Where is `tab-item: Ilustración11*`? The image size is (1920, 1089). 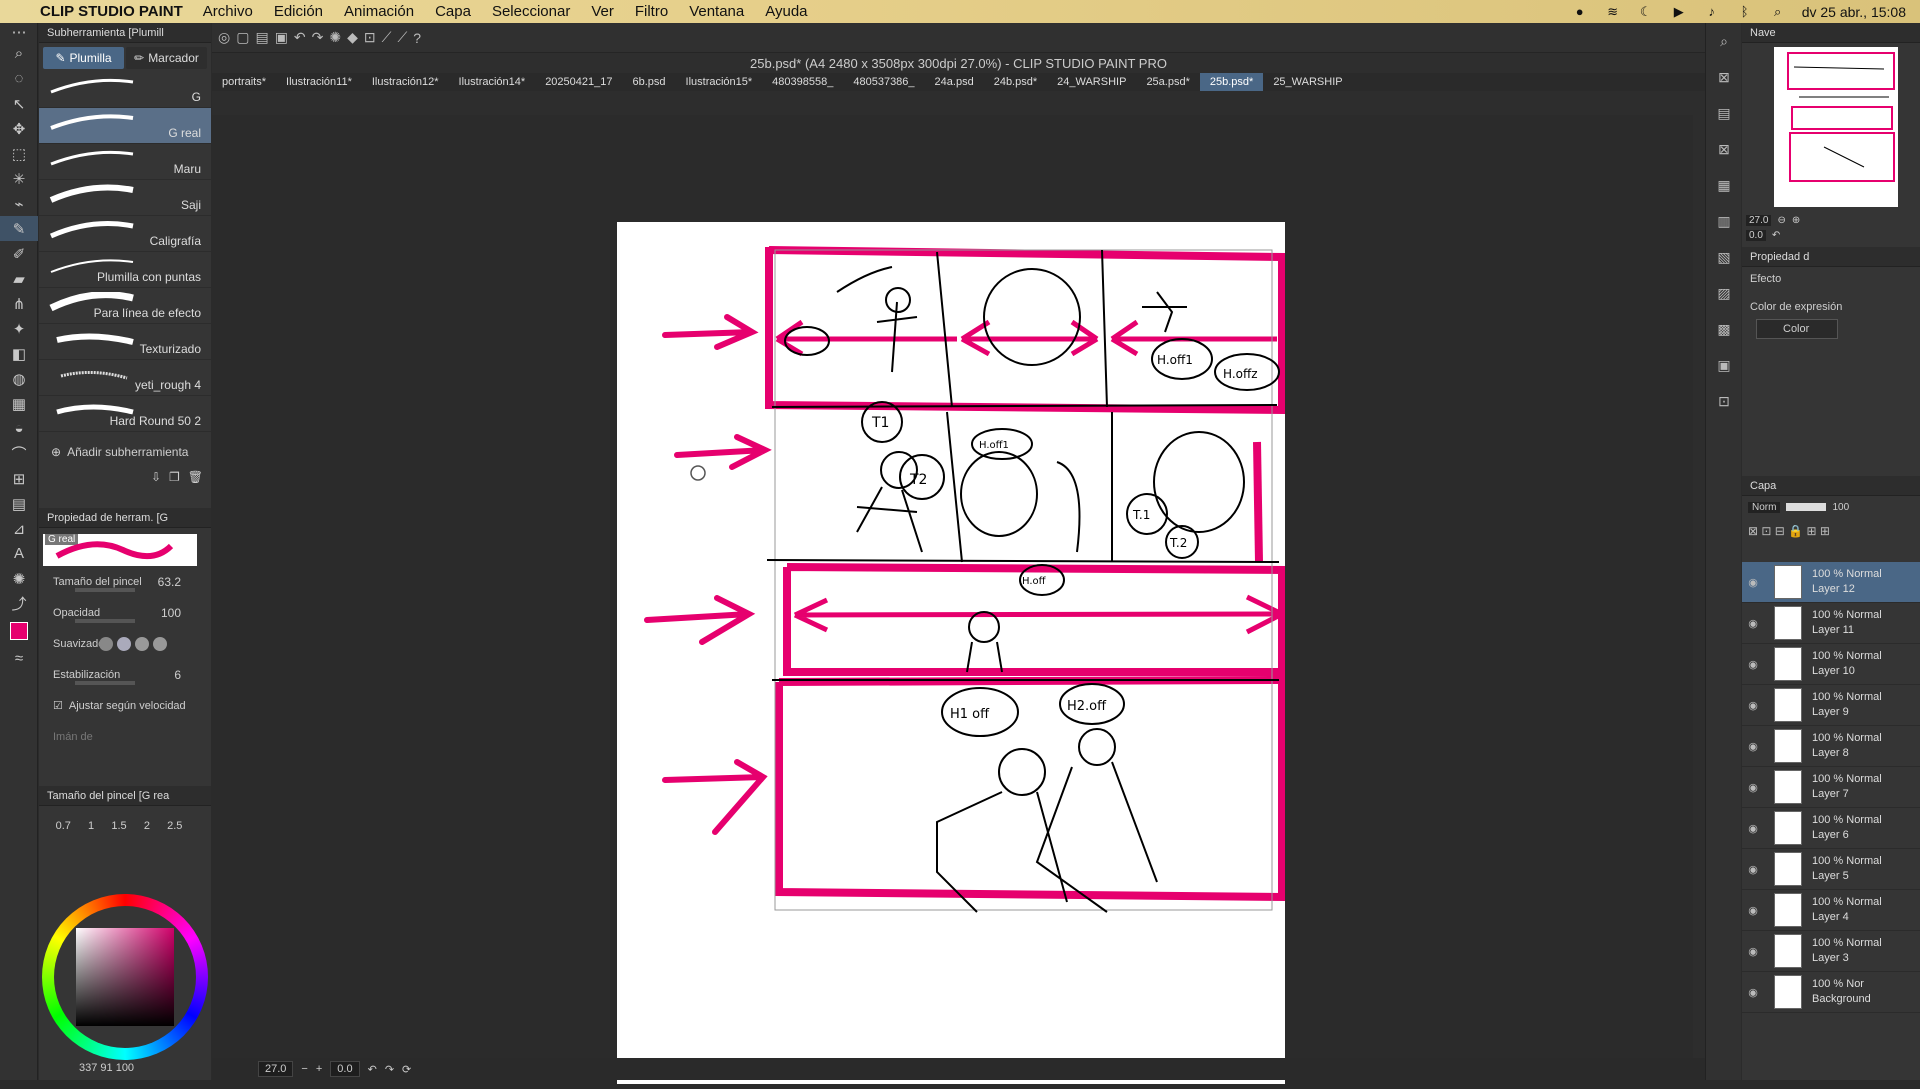 tab-item: Ilustración11* is located at coordinates (319, 82).